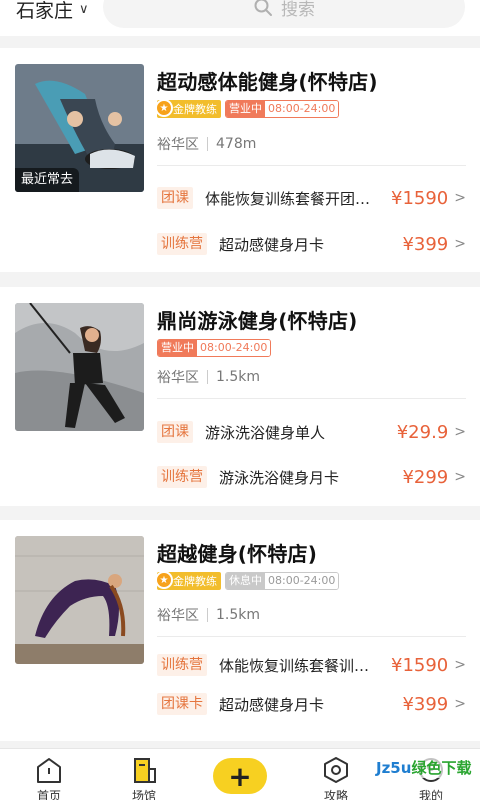 This screenshot has height=800, width=480. Describe the element at coordinates (422, 432) in the screenshot. I see `deal-price: ¥29.9` at that location.